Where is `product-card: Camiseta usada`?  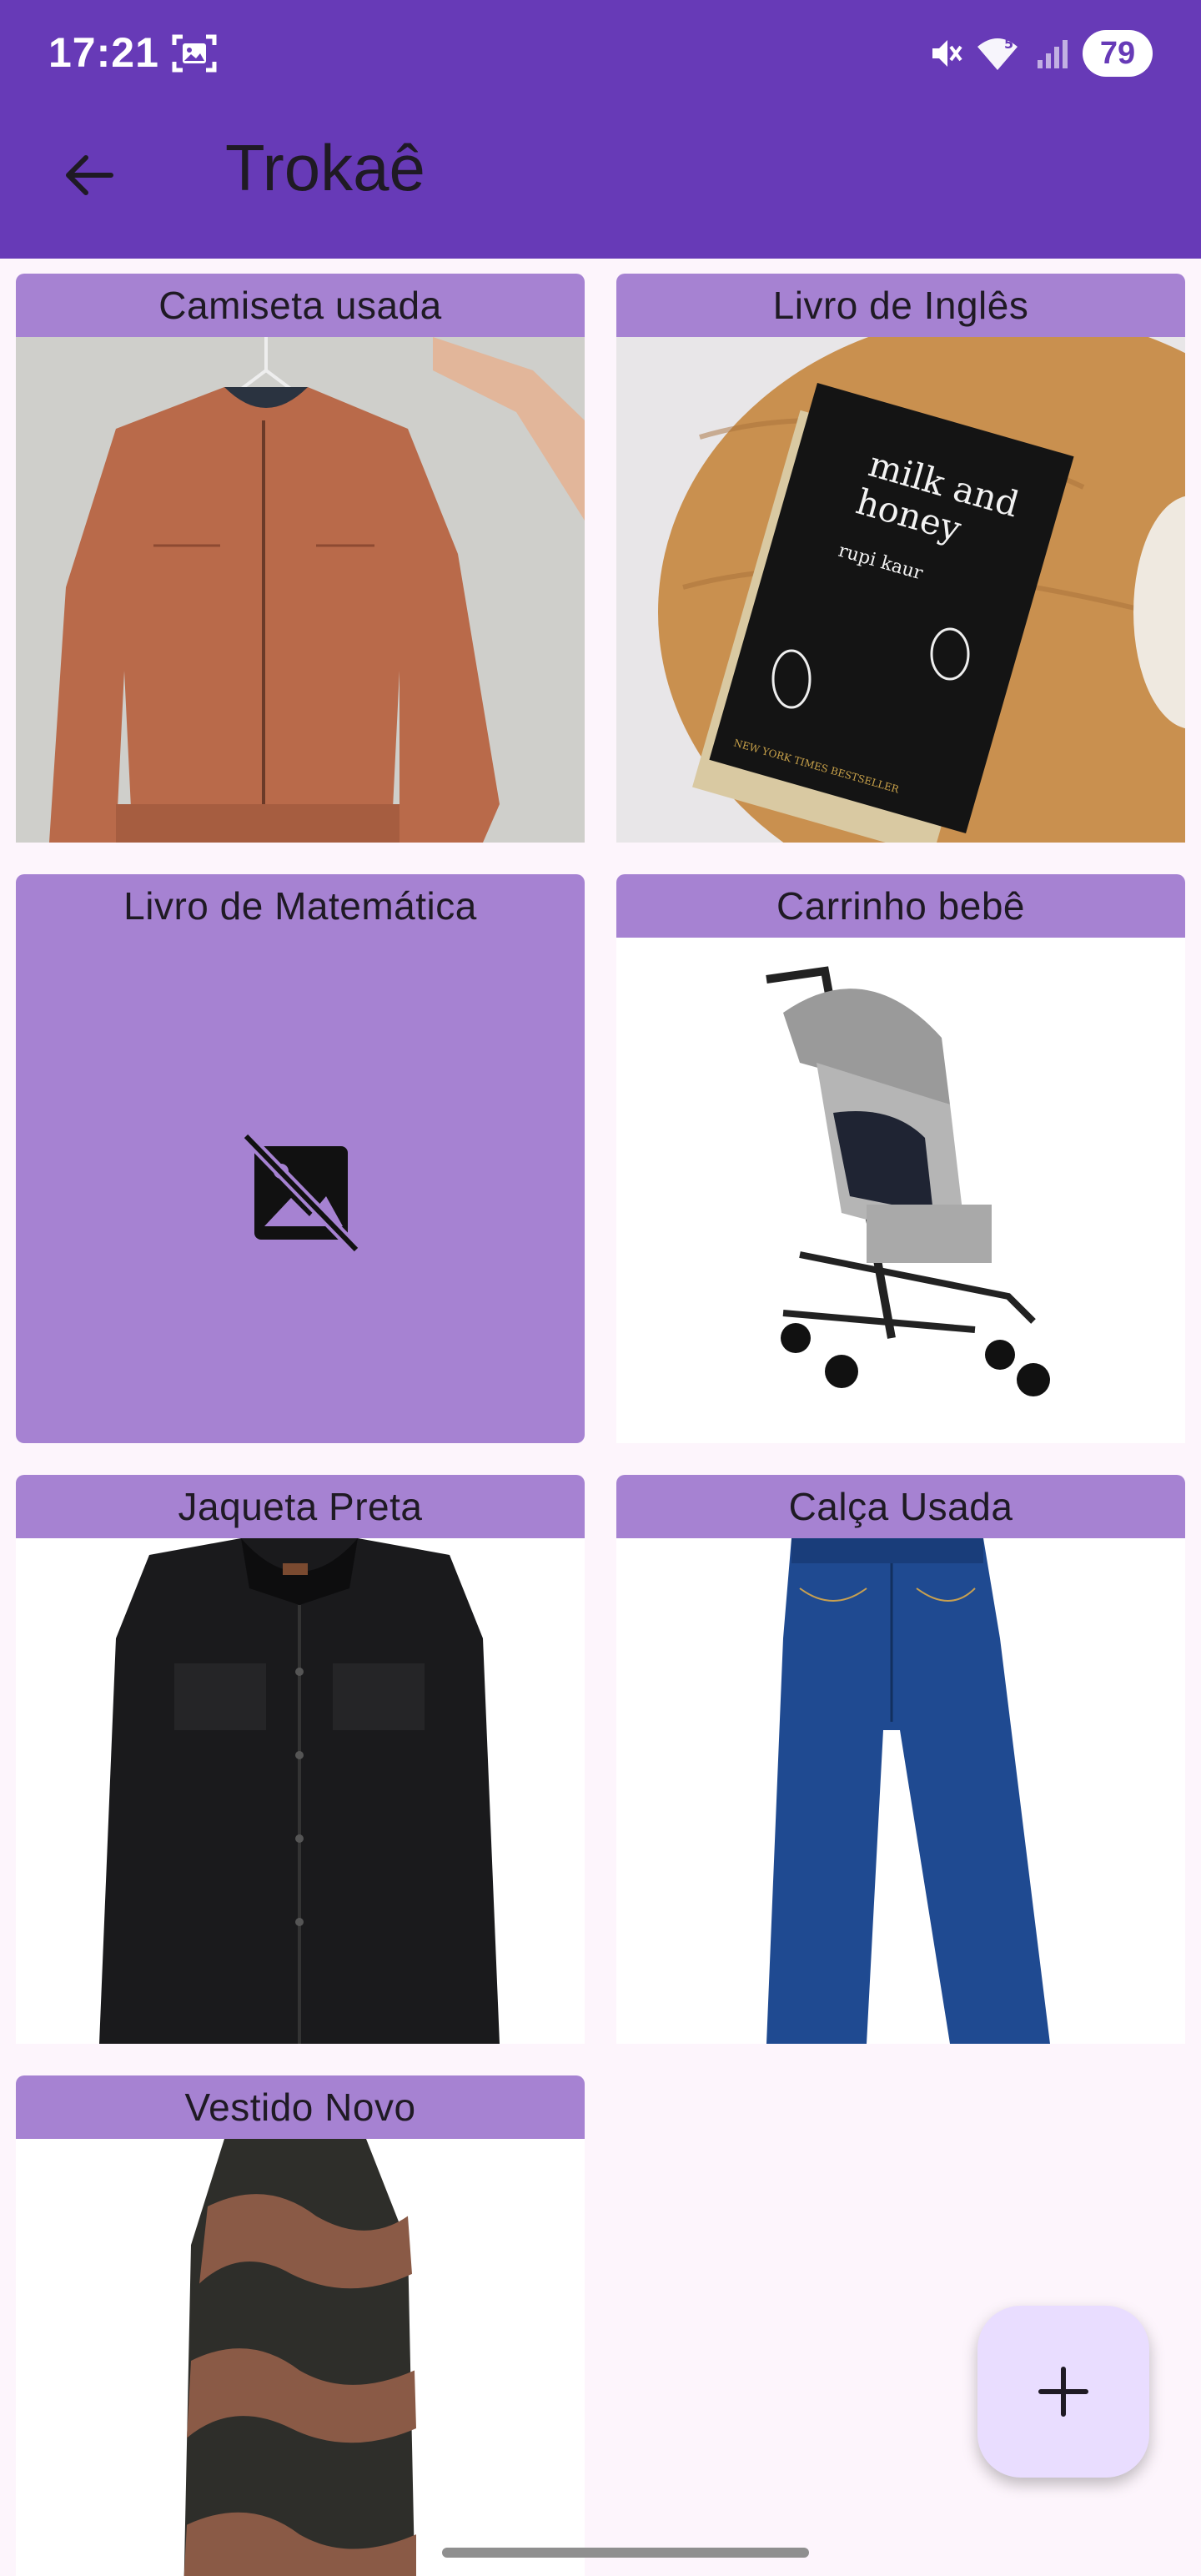 product-card: Camiseta usada is located at coordinates (300, 558).